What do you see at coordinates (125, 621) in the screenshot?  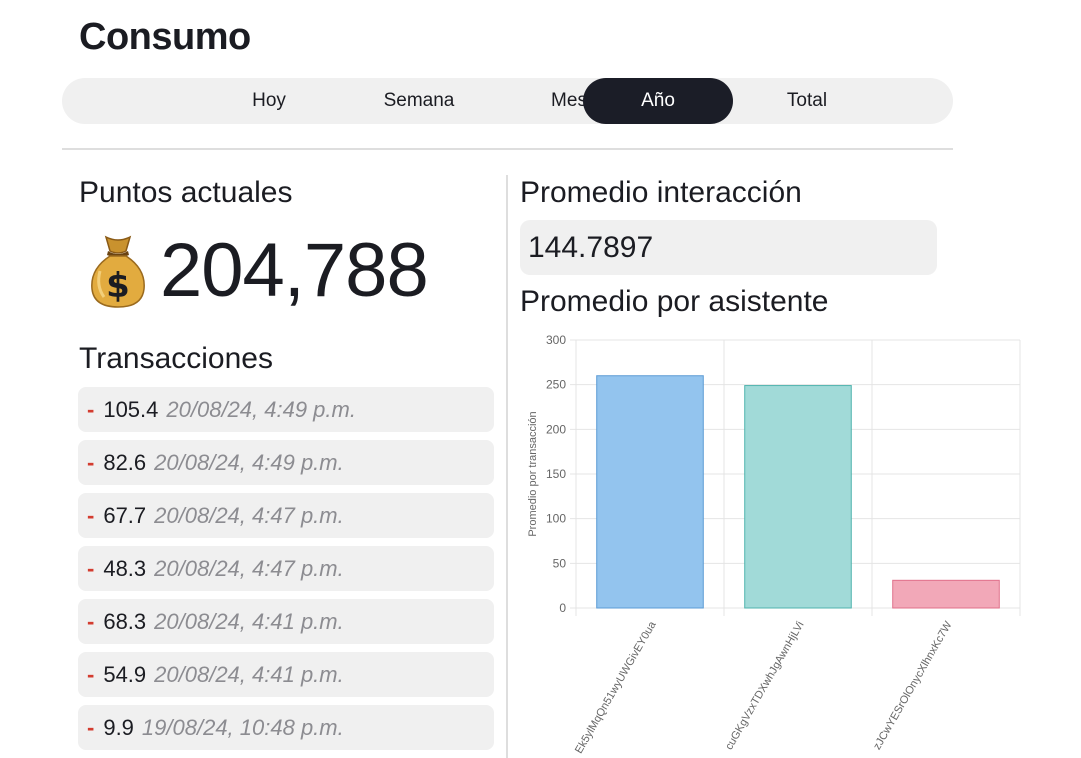 I see `transaction-amount: 68.3` at bounding box center [125, 621].